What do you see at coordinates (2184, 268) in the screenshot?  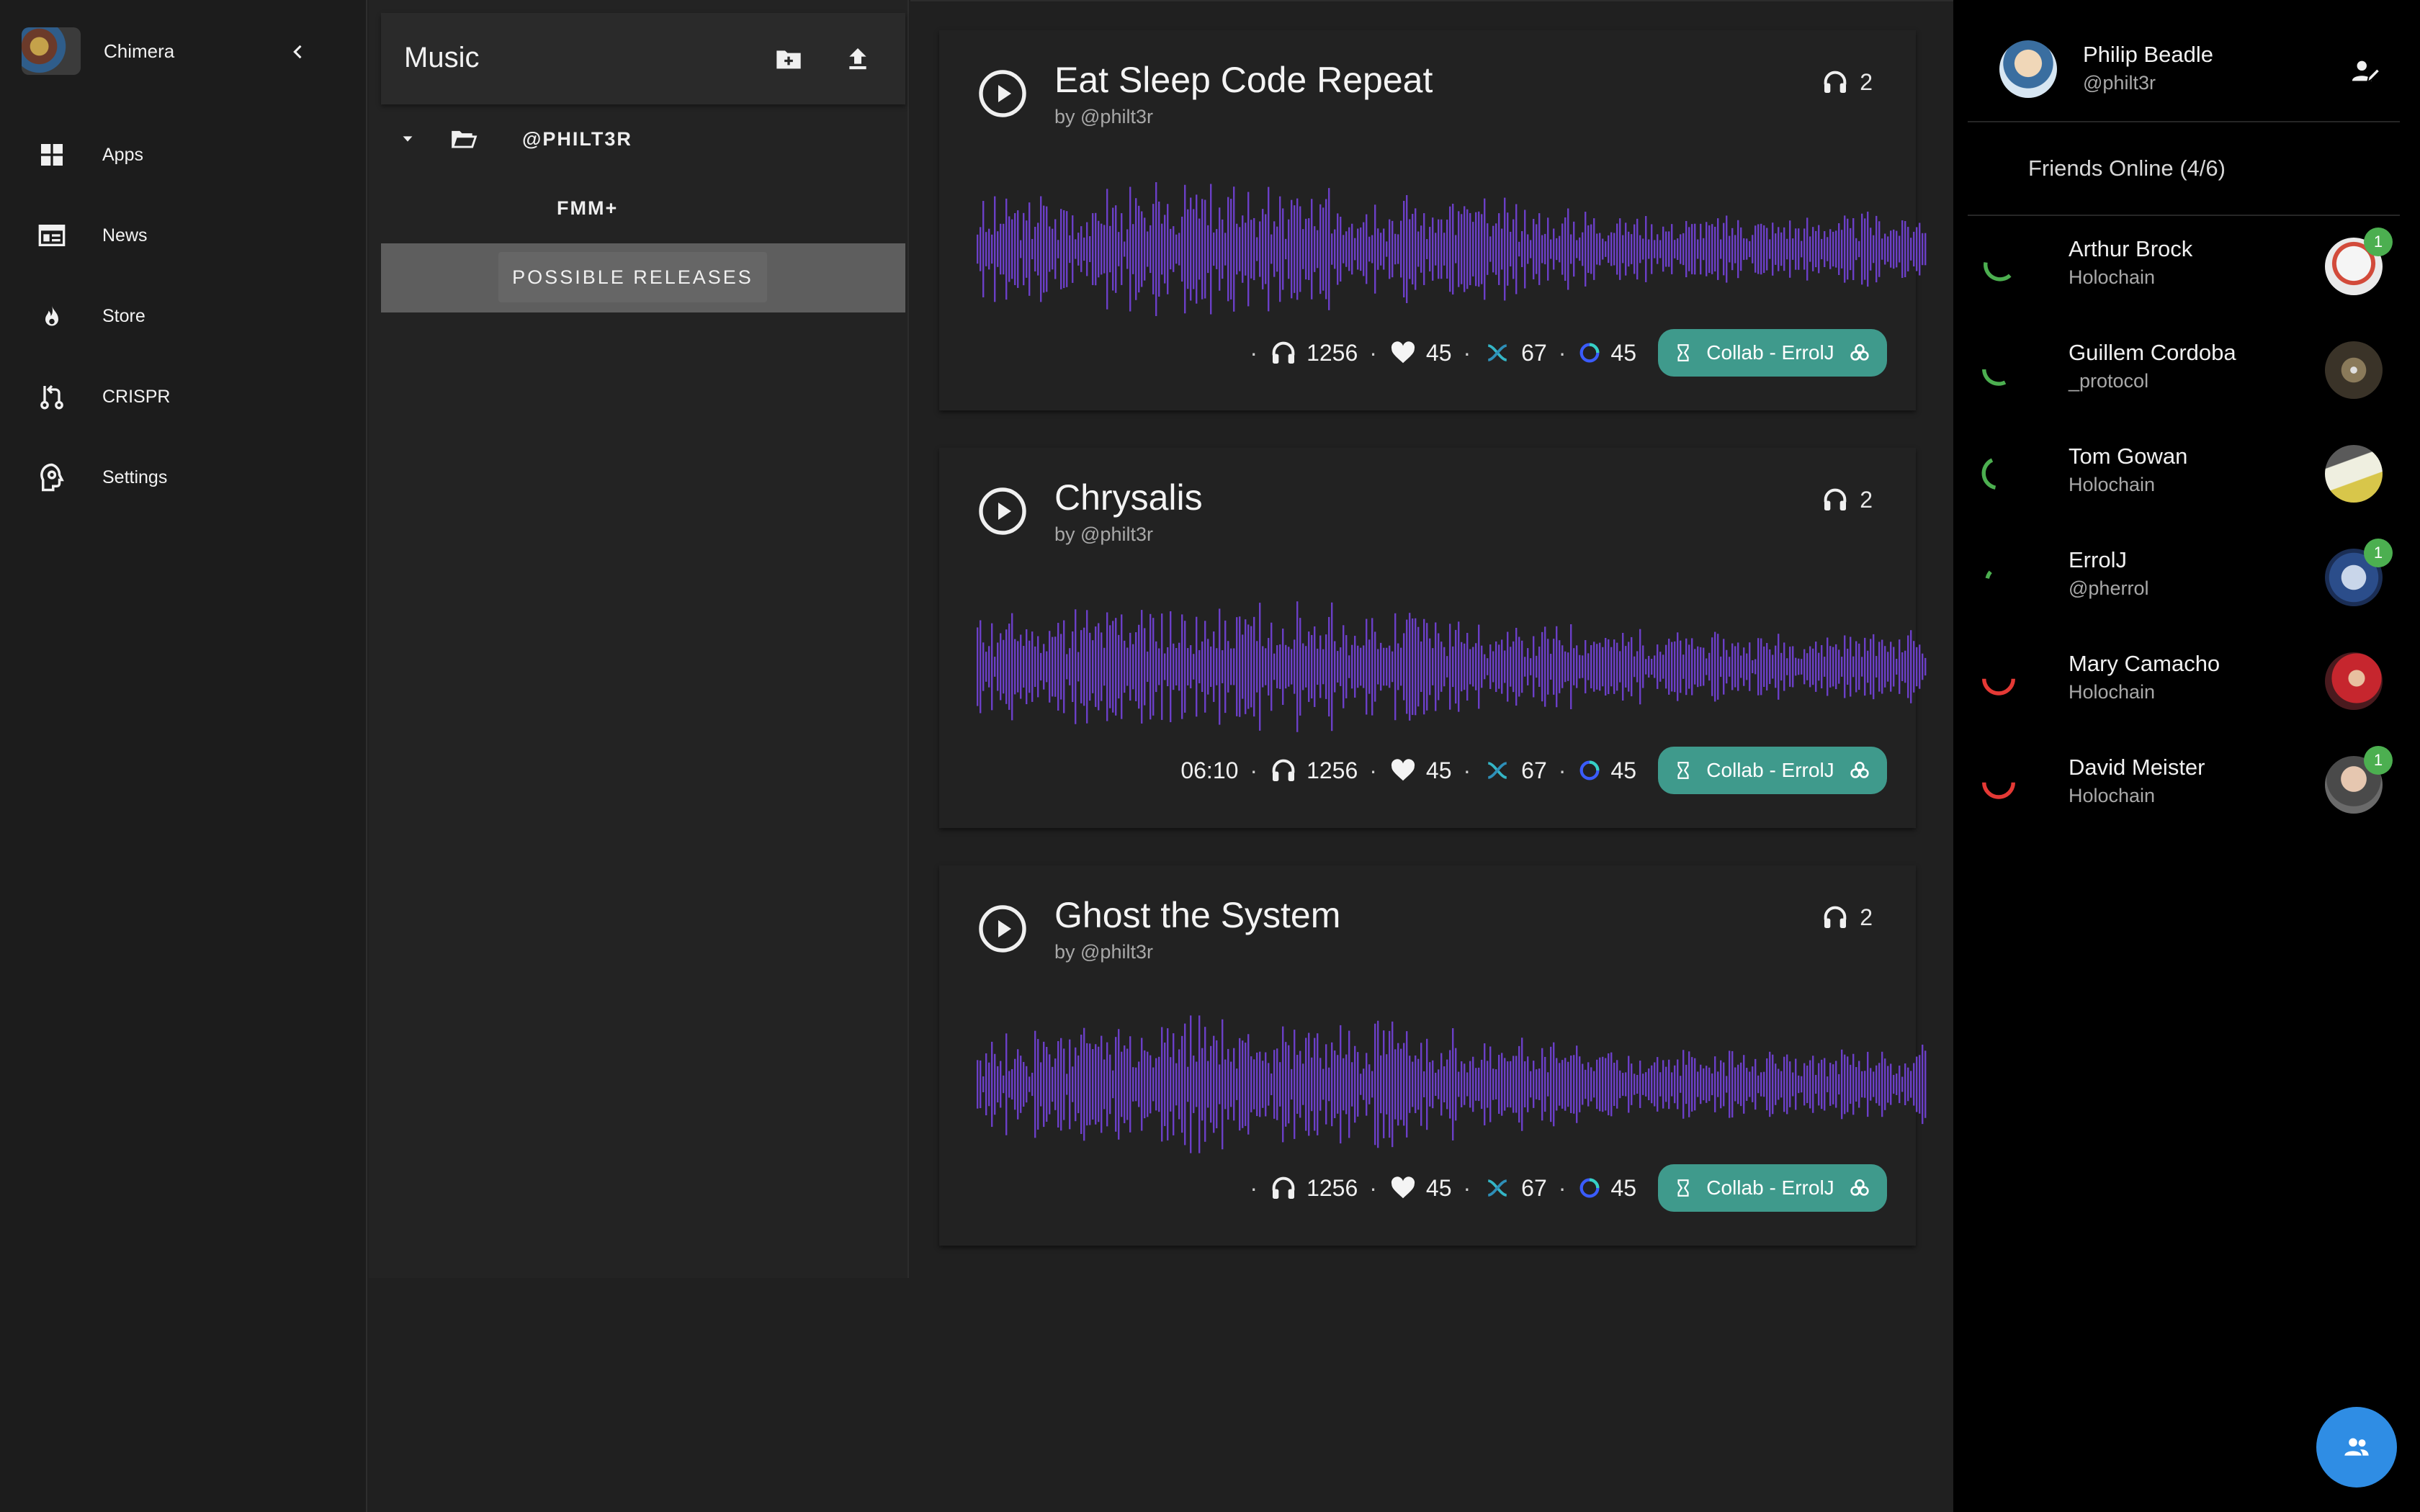 I see `friend-item: Arthur Brock Holochain 1` at bounding box center [2184, 268].